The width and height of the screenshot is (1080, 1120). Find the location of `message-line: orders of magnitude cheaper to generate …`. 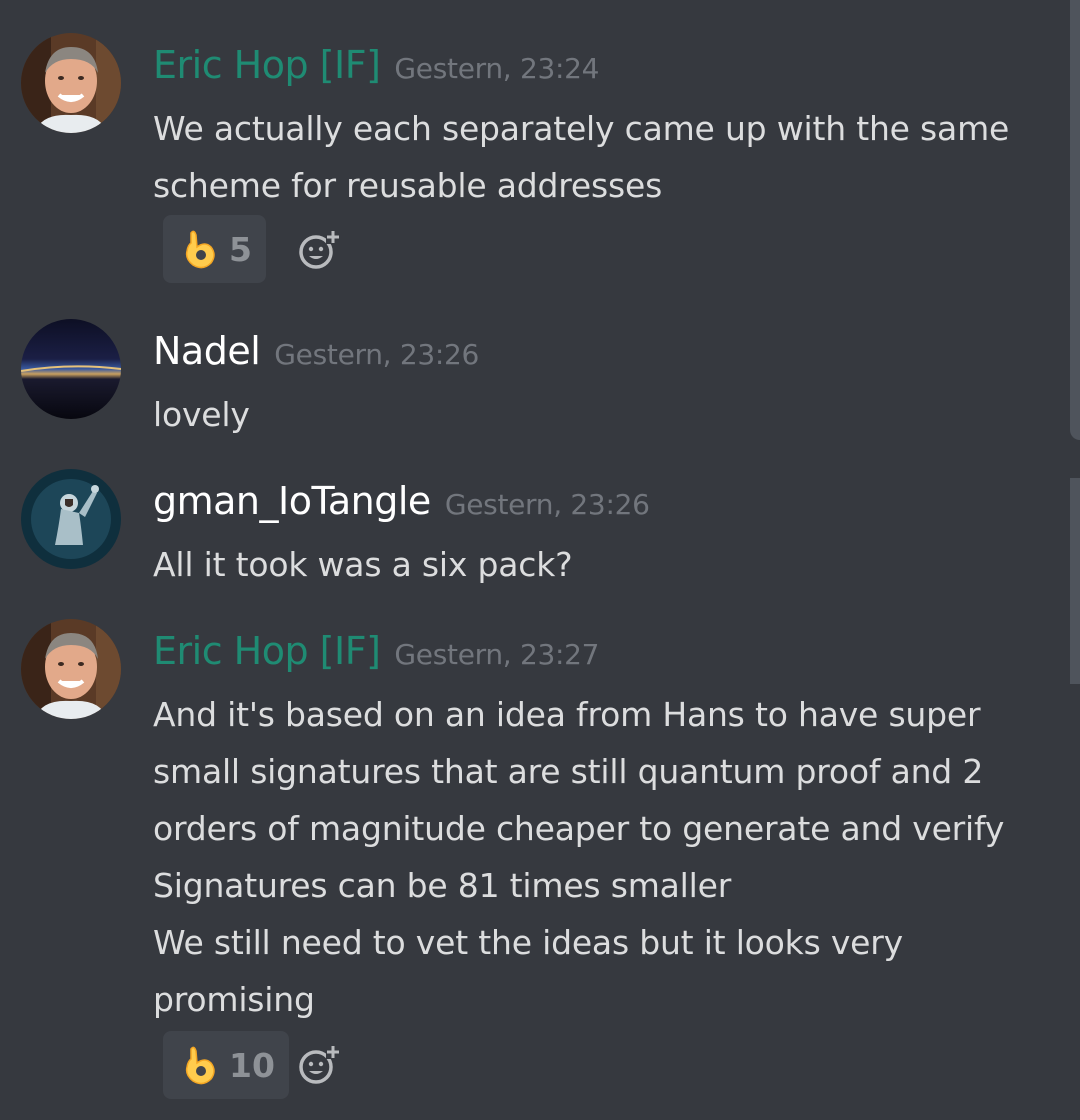

message-line: orders of magnitude cheaper to generate … is located at coordinates (579, 828).